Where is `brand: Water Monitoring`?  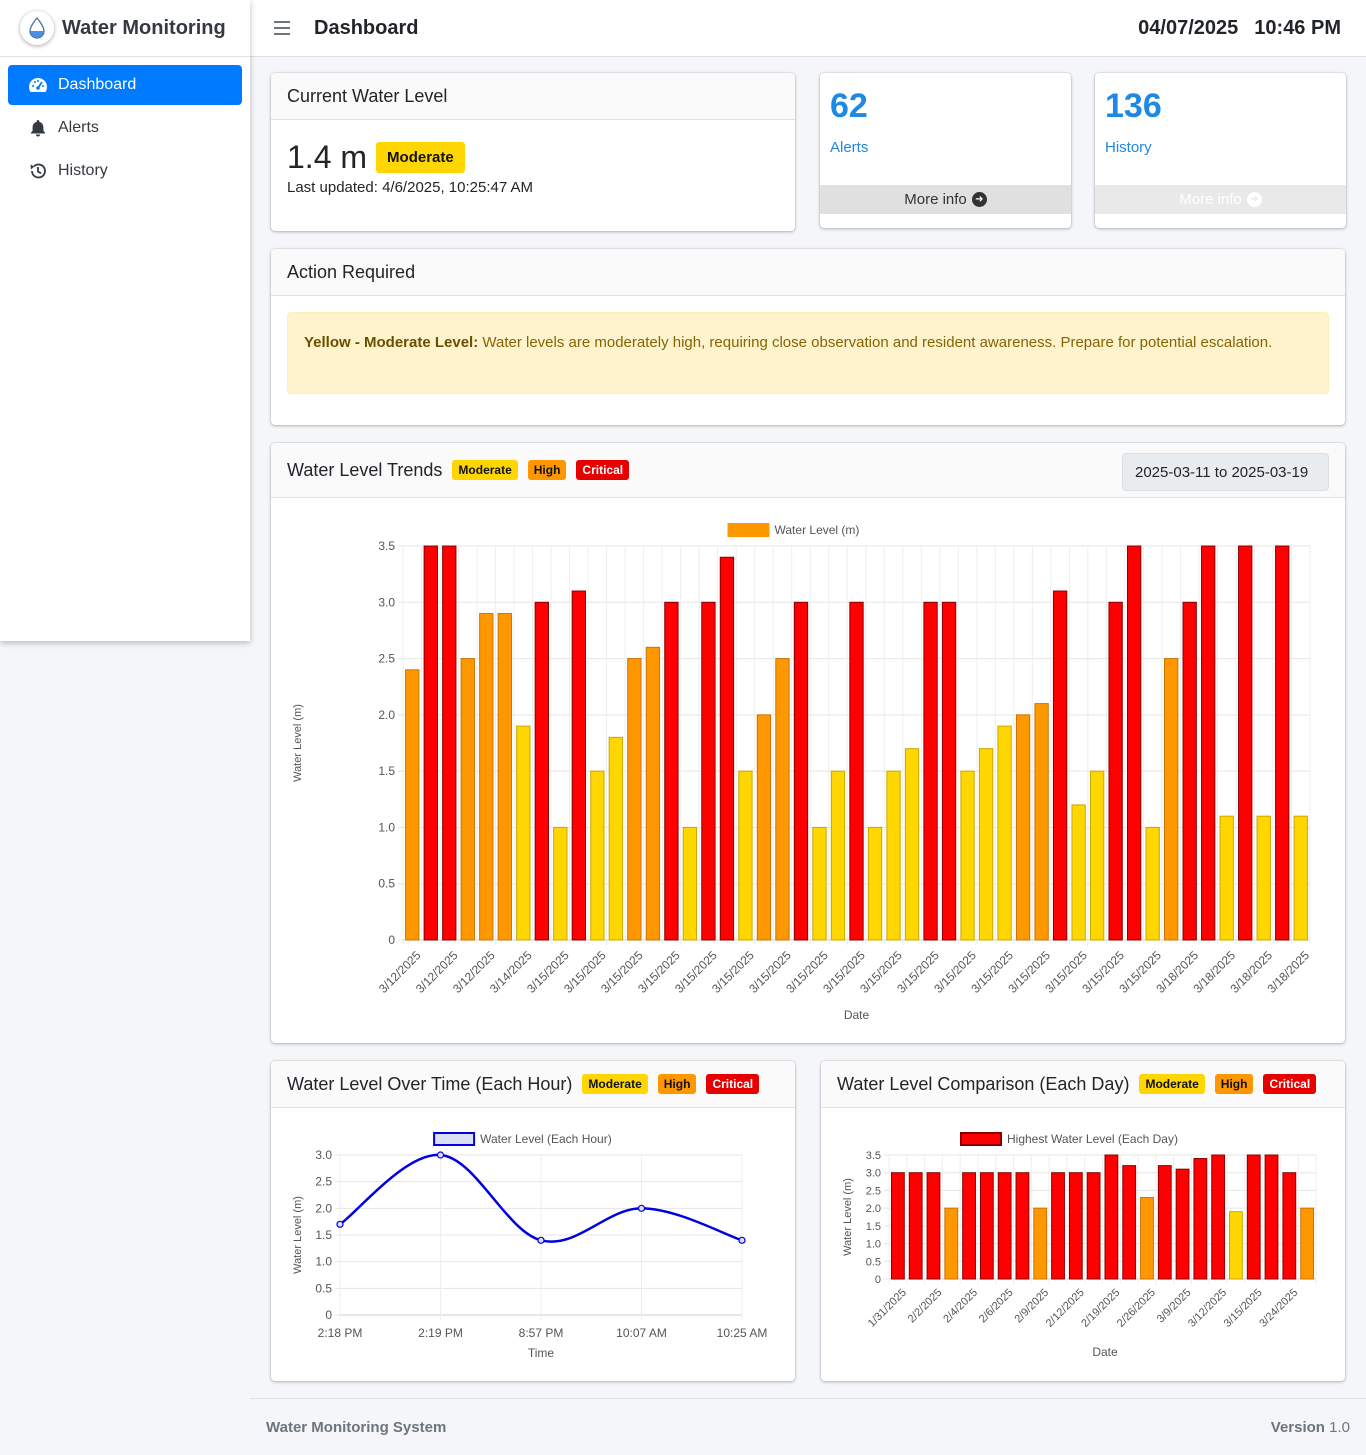 brand: Water Monitoring is located at coordinates (125, 28).